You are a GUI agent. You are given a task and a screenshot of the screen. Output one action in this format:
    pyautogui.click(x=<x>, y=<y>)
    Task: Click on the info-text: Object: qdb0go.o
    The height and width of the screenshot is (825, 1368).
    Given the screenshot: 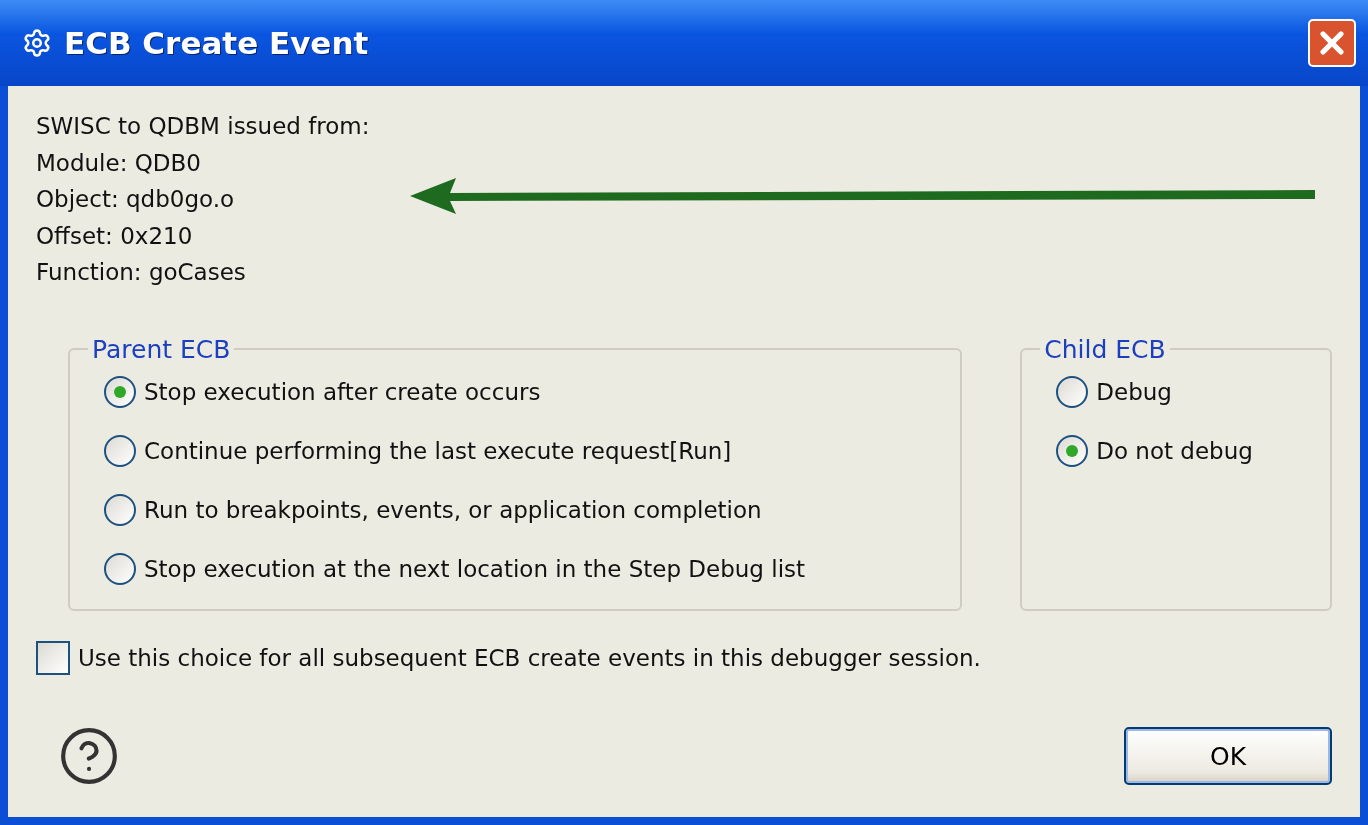 What is the action you would take?
    pyautogui.click(x=136, y=199)
    